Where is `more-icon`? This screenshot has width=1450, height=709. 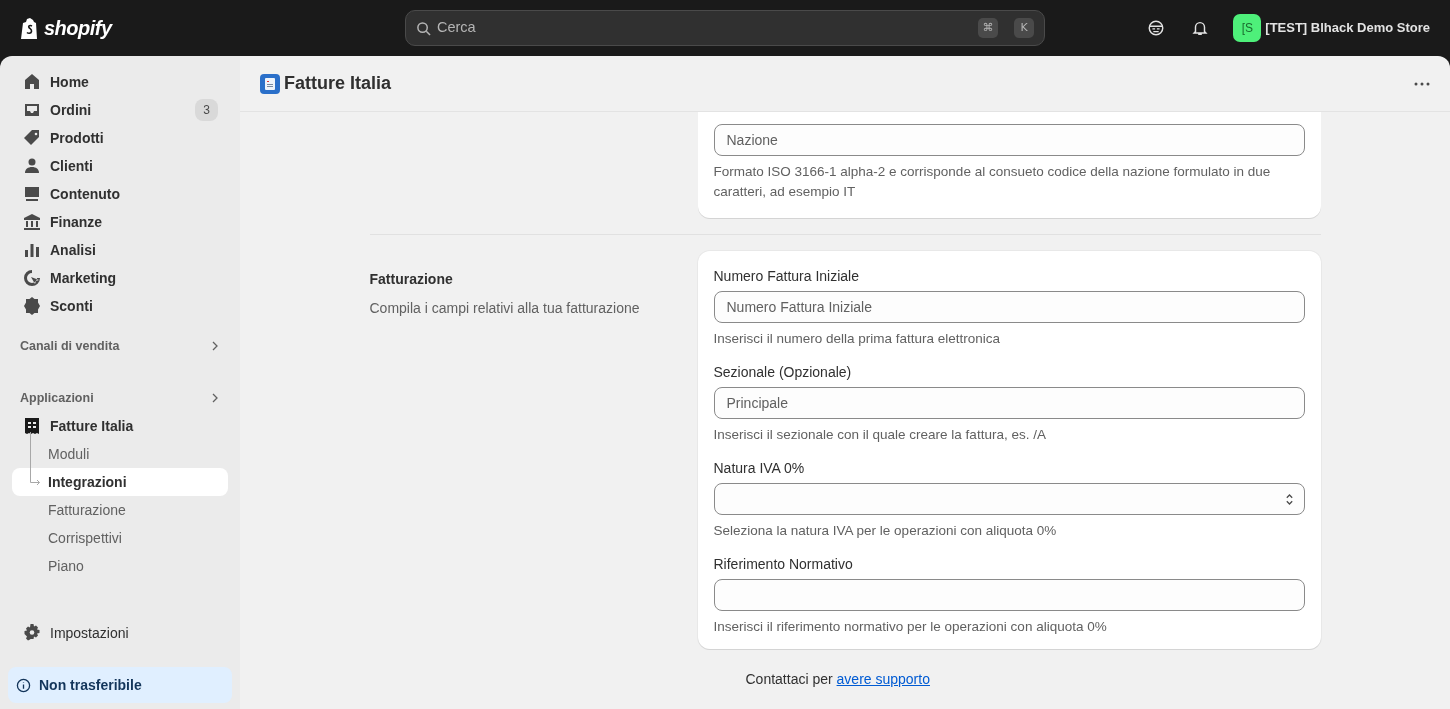 more-icon is located at coordinates (1422, 83).